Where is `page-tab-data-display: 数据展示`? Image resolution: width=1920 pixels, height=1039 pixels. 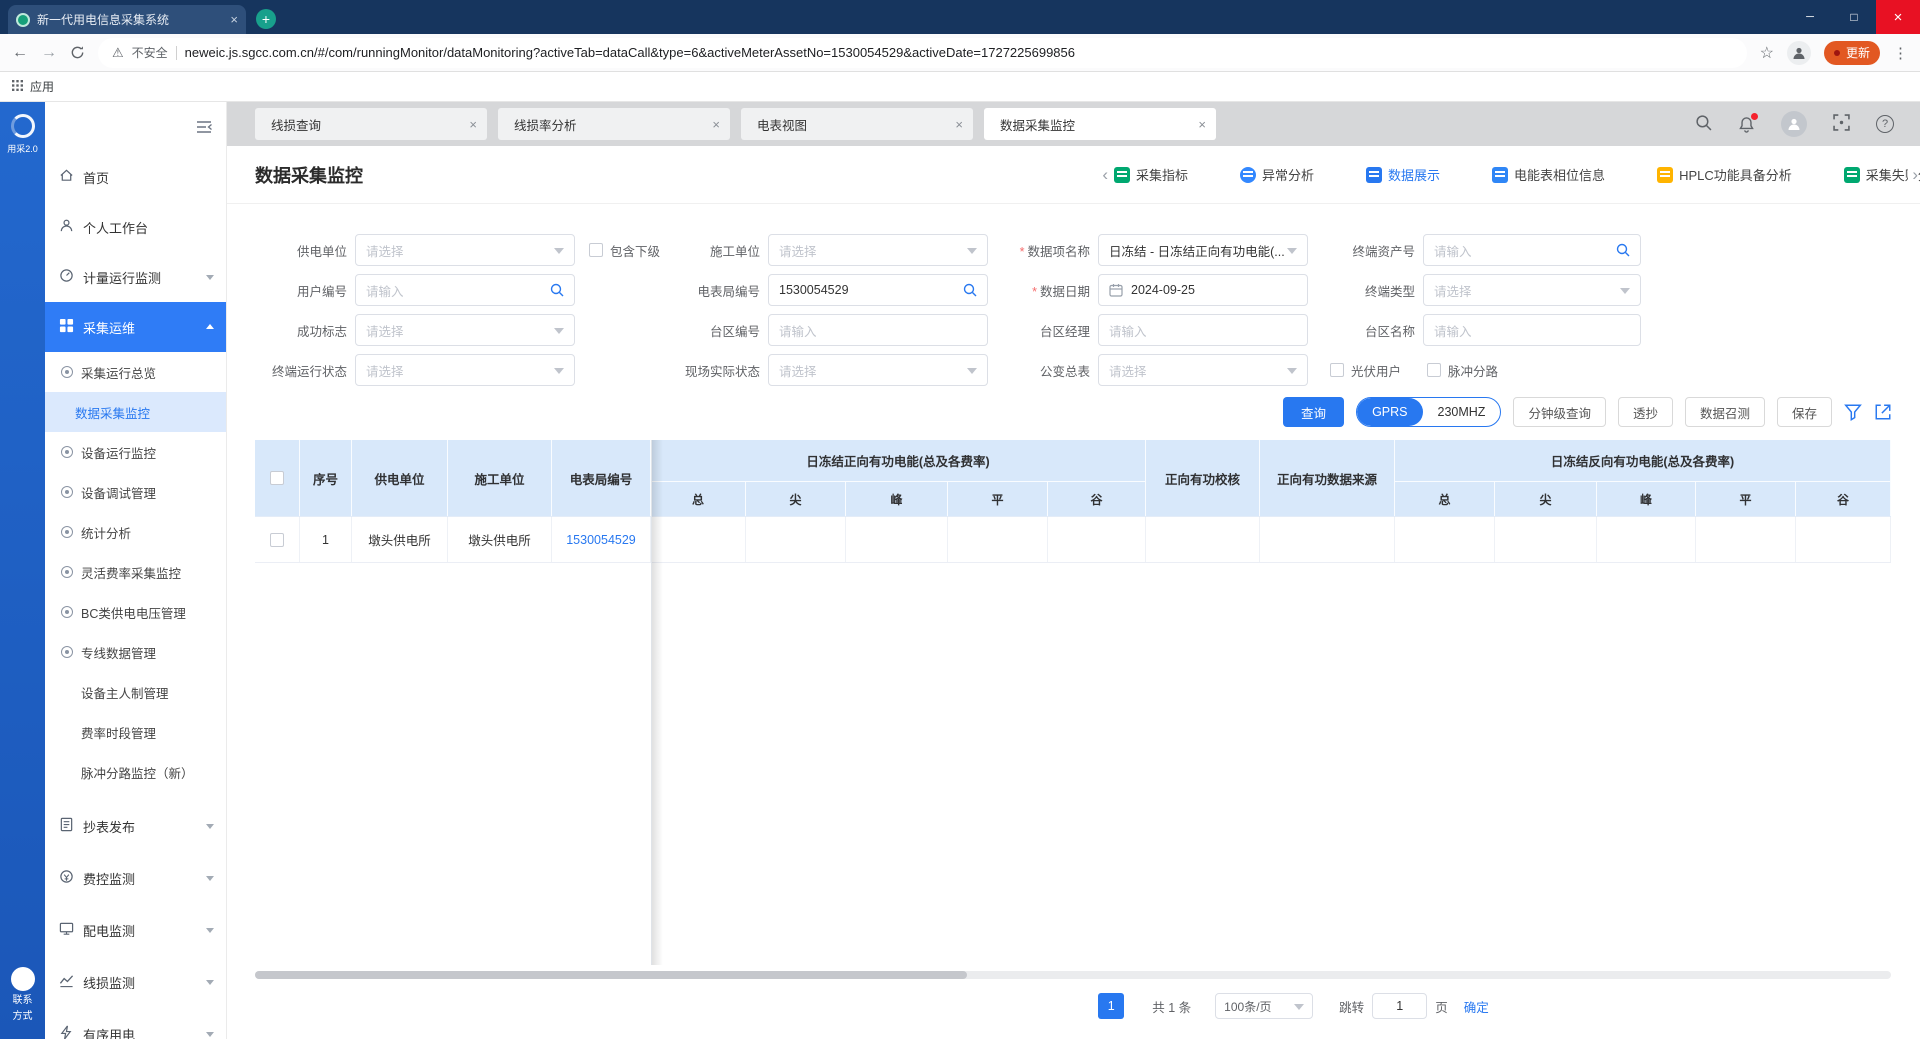
page-tab-data-display: 数据展示 is located at coordinates (1403, 174).